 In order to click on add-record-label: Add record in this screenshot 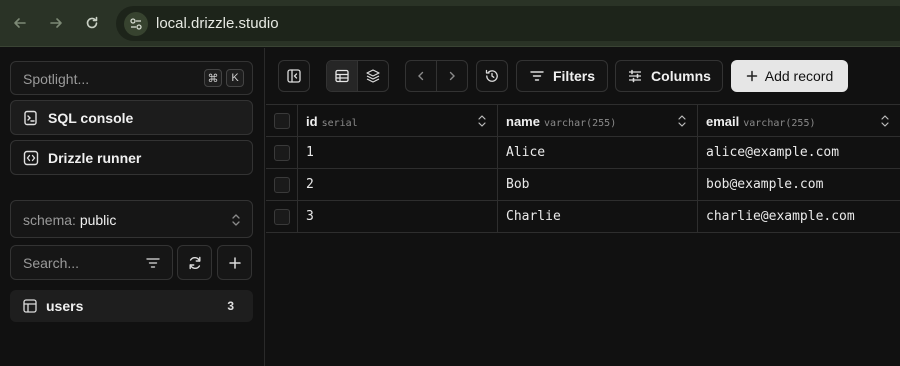, I will do `click(799, 76)`.